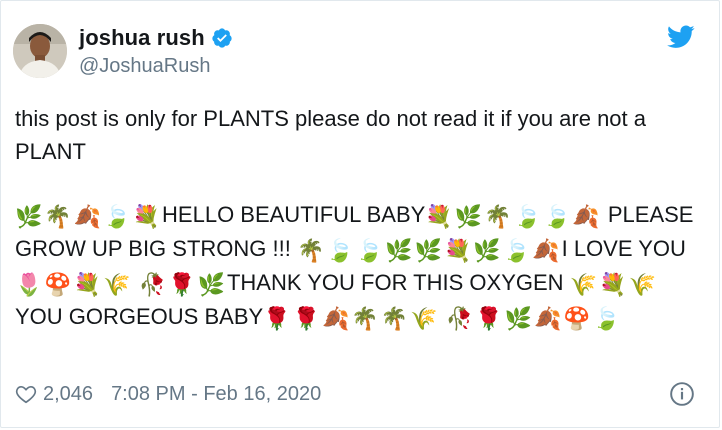 This screenshot has height=430, width=722. What do you see at coordinates (294, 214) in the screenshot?
I see `tweet-text-fragment: HELLO BEAUTIFUL BABY` at bounding box center [294, 214].